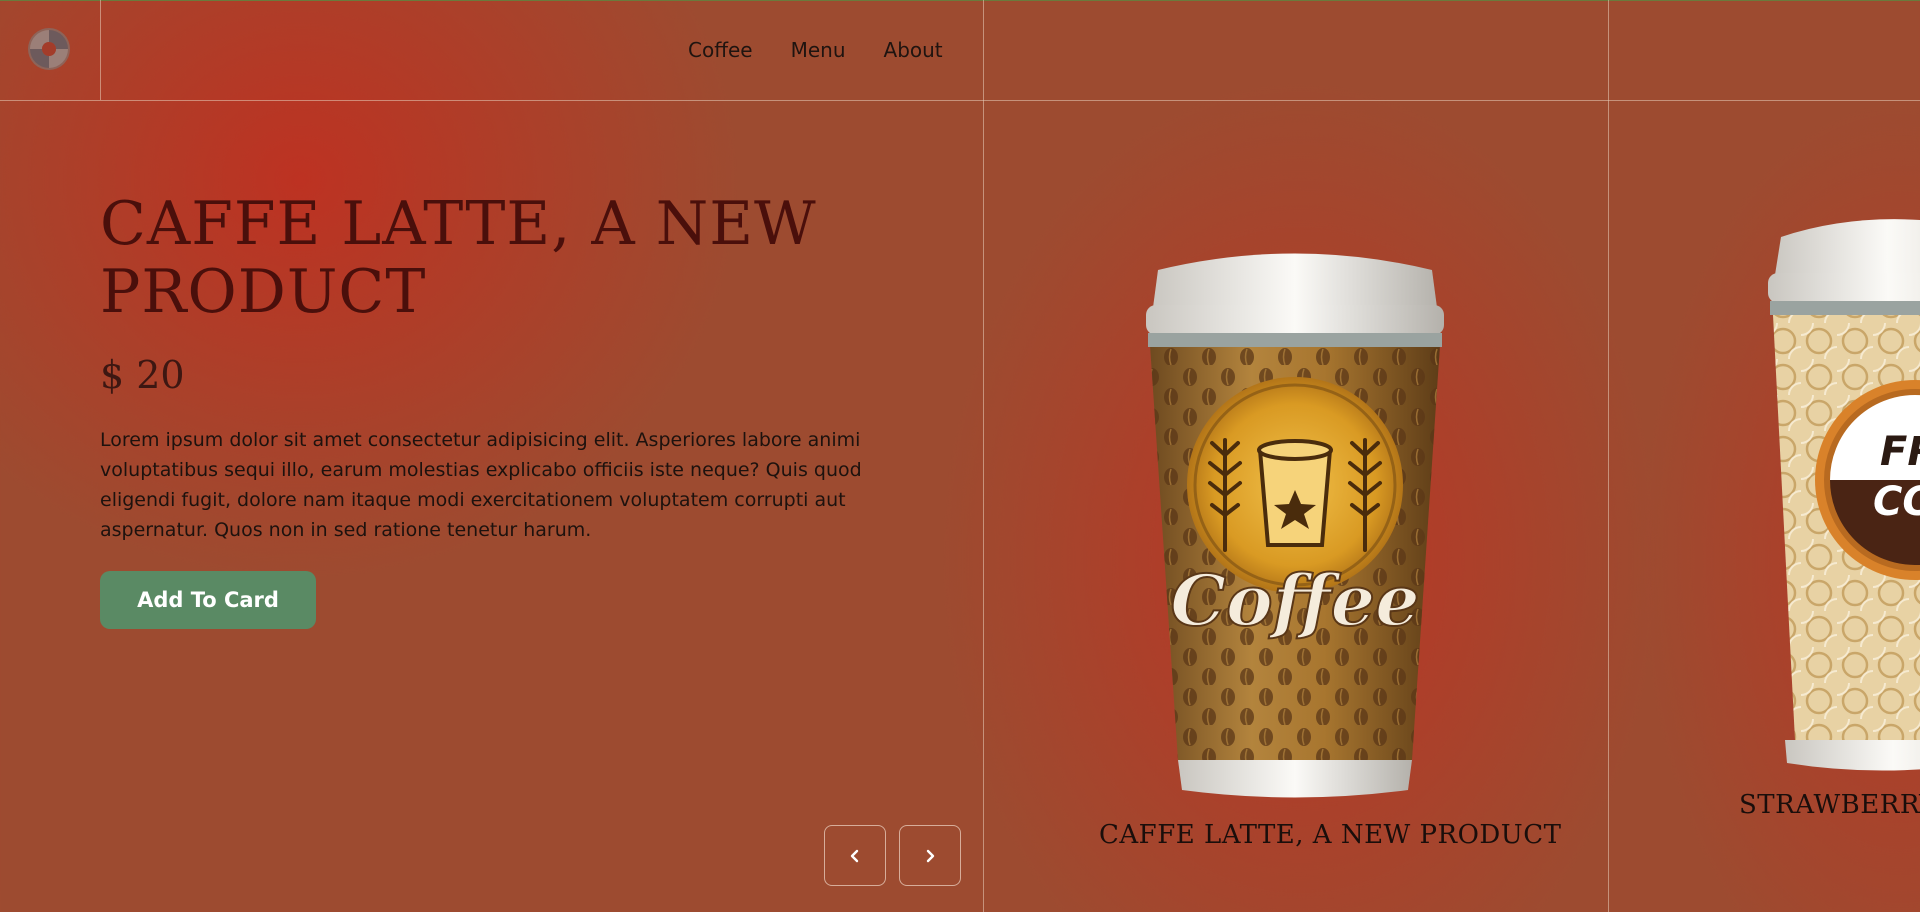  Describe the element at coordinates (1896, 502) in the screenshot. I see `svg-text: COFFEE` at that location.